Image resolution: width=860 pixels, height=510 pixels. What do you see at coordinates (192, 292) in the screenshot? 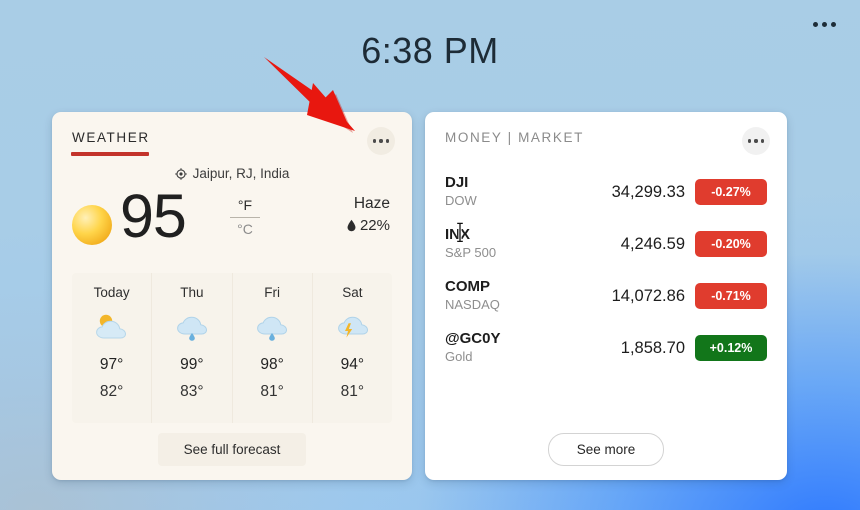
I see `forecast-day-label: Thu` at bounding box center [192, 292].